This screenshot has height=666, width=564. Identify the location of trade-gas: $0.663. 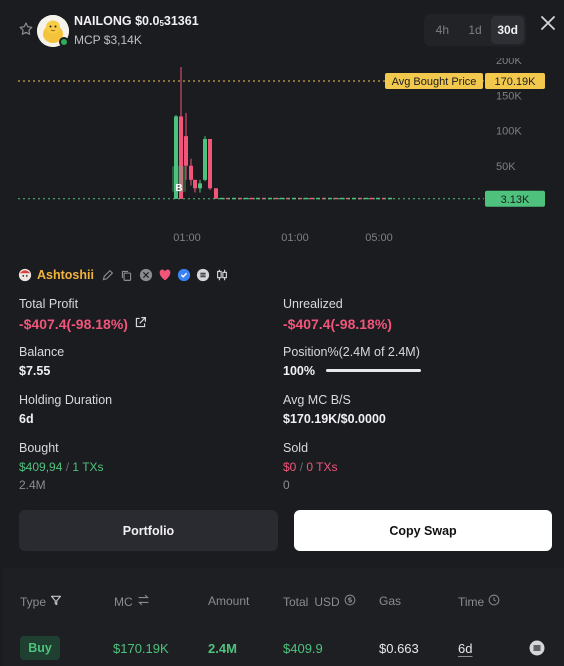
(399, 648).